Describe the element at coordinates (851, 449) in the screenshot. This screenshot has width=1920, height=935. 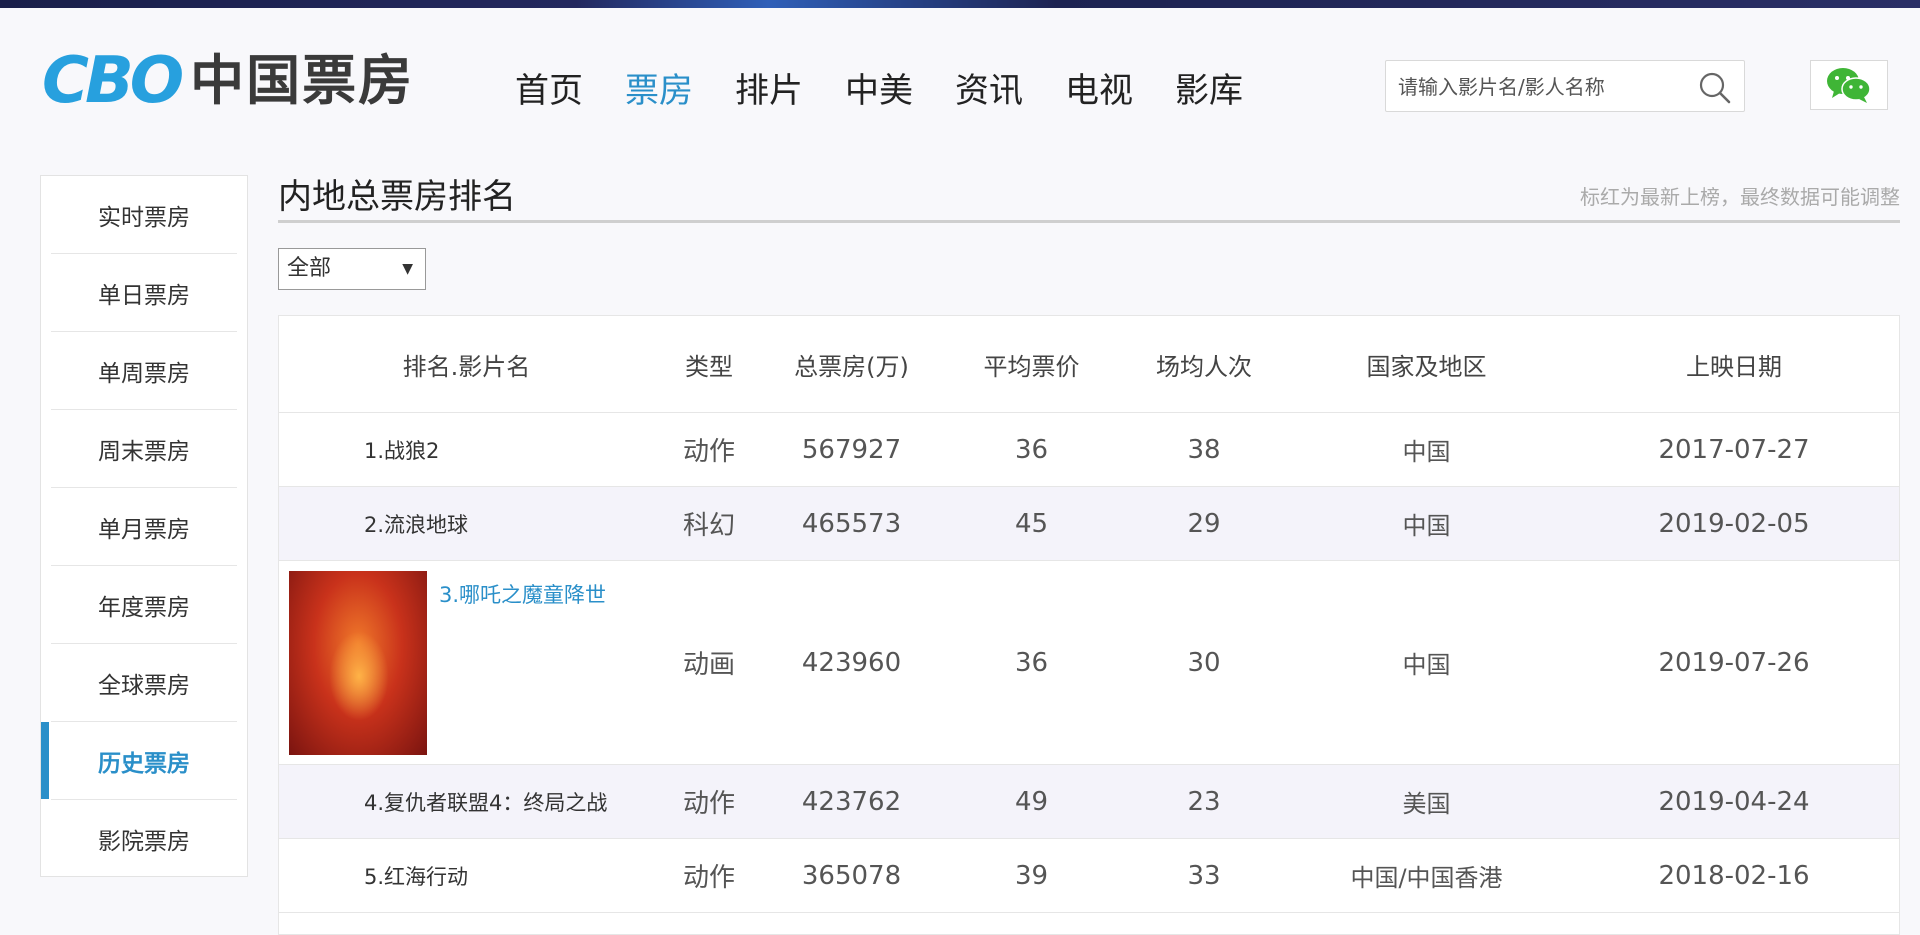
I see `movie-total: 567927` at that location.